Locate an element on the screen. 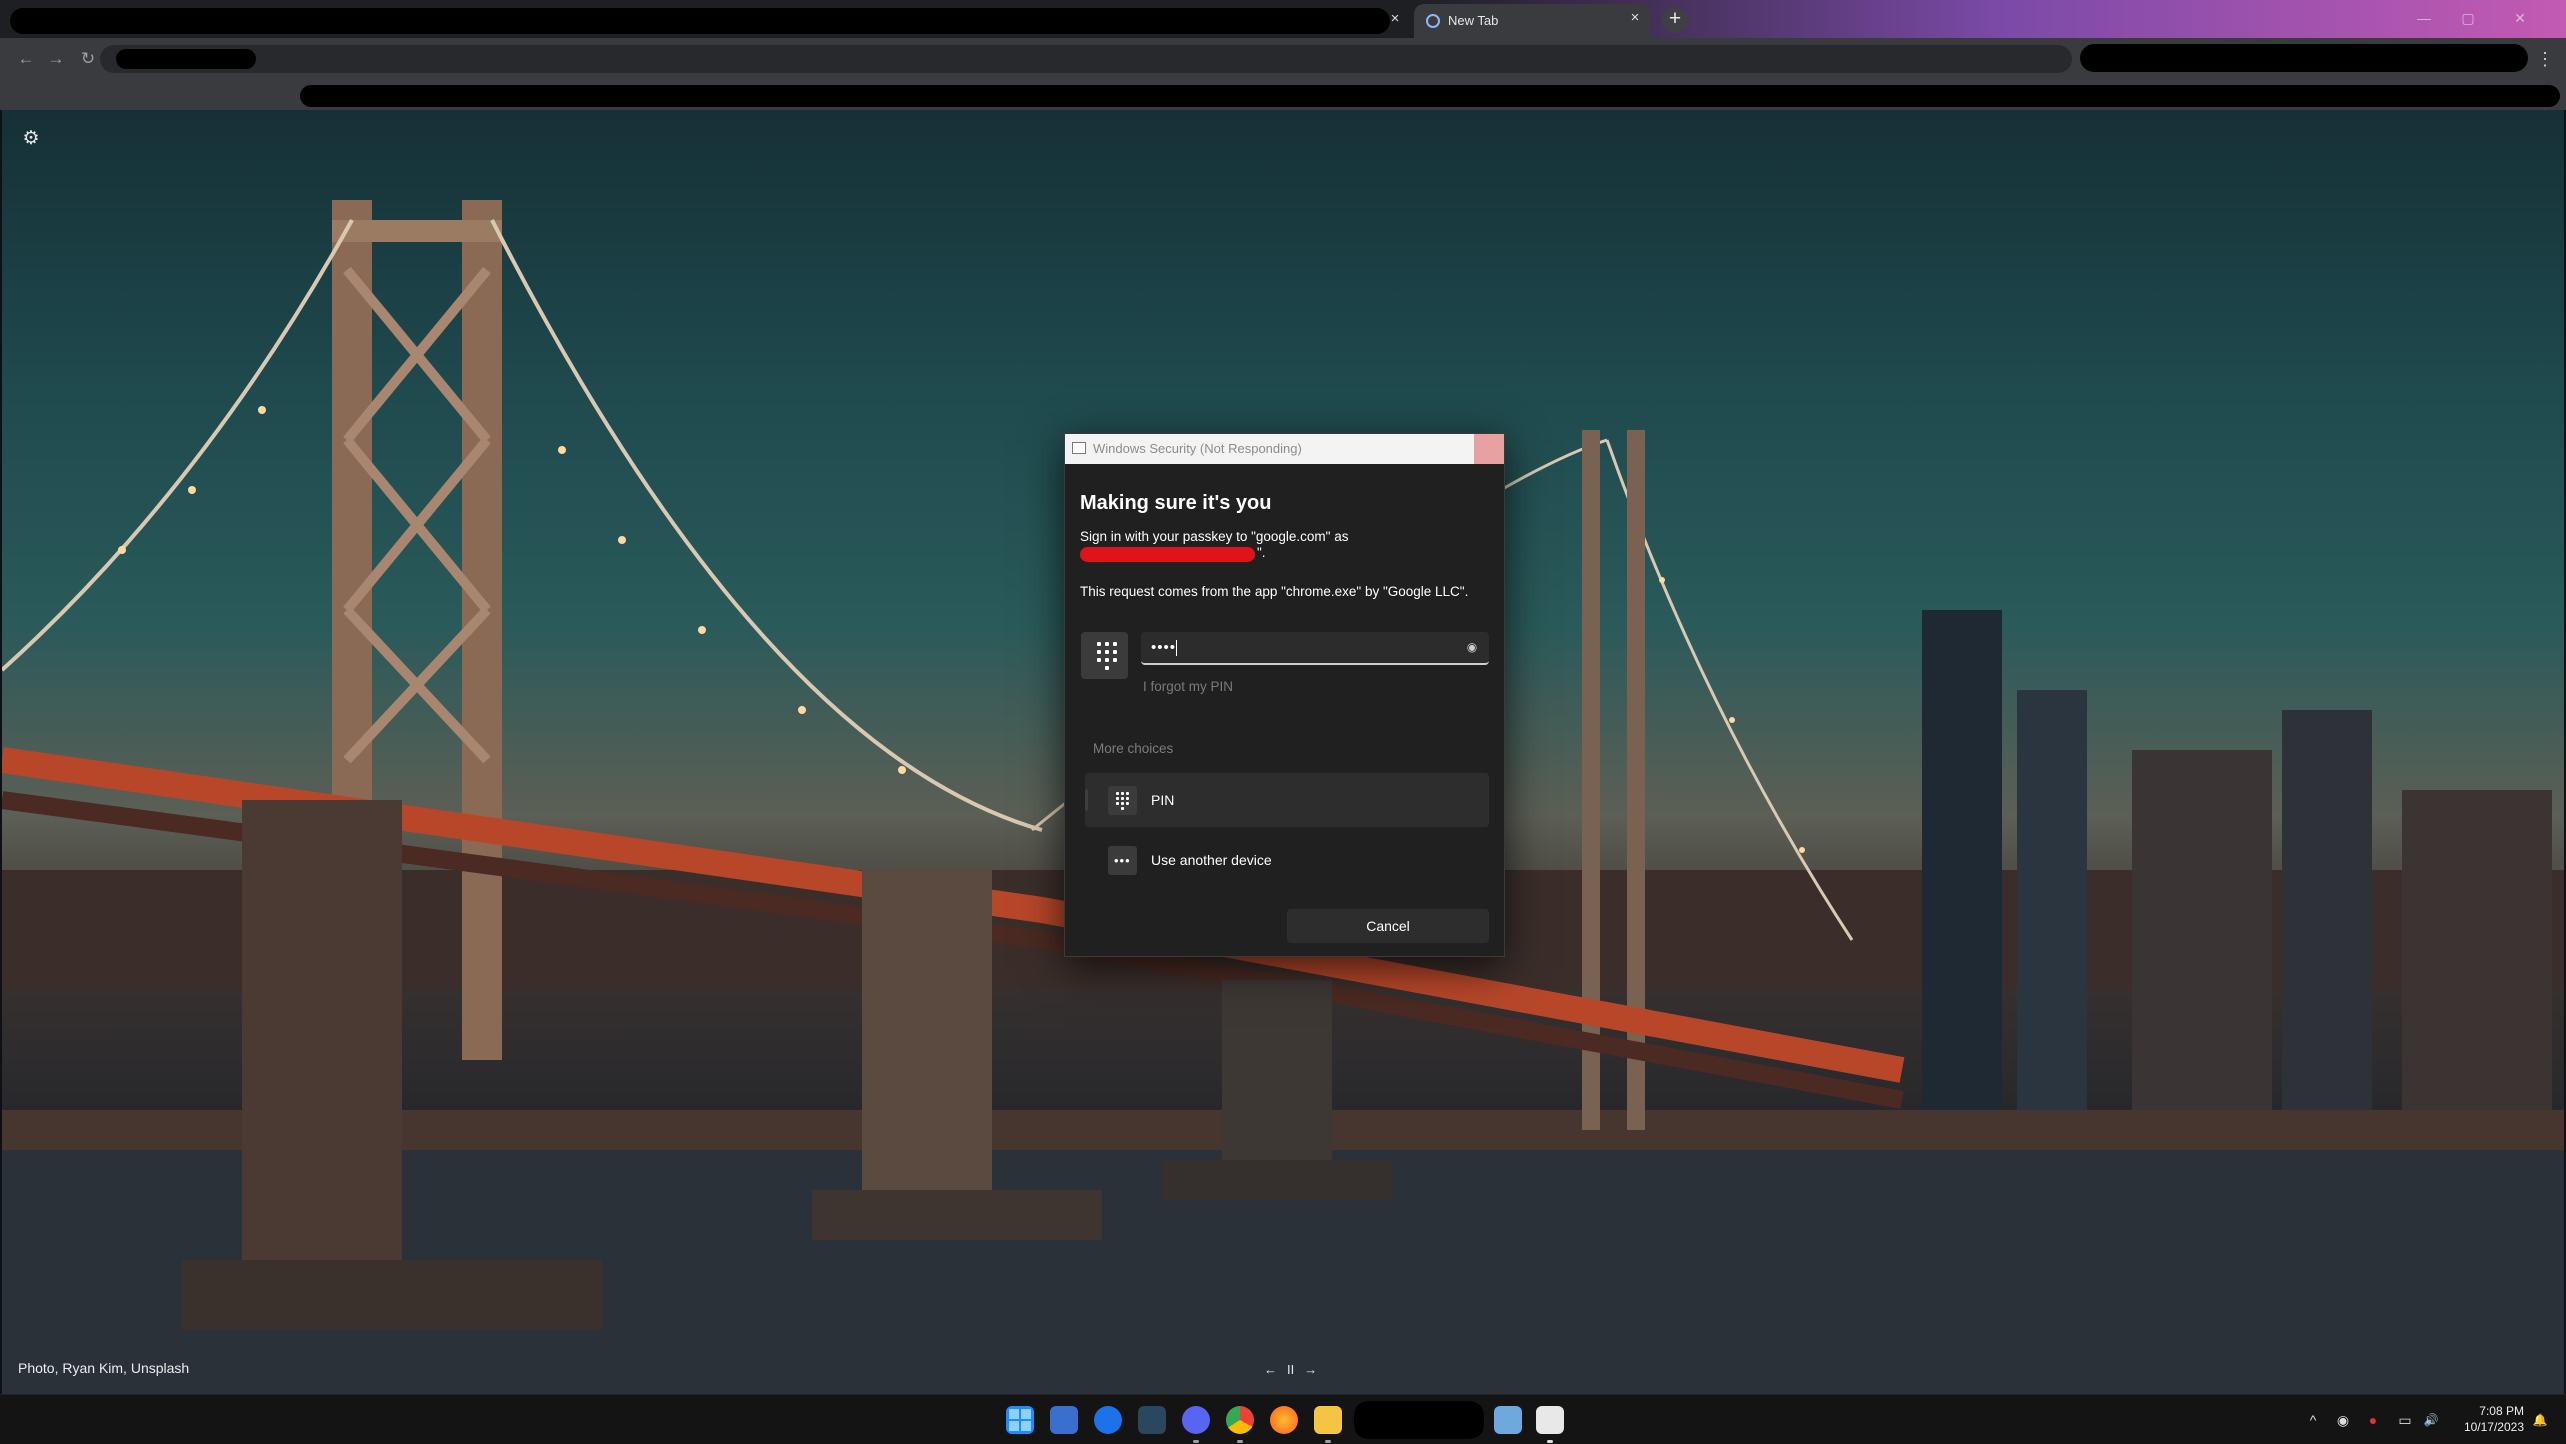 The height and width of the screenshot is (1444, 2566). background-carousel-controls: ← II → is located at coordinates (1290, 1369).